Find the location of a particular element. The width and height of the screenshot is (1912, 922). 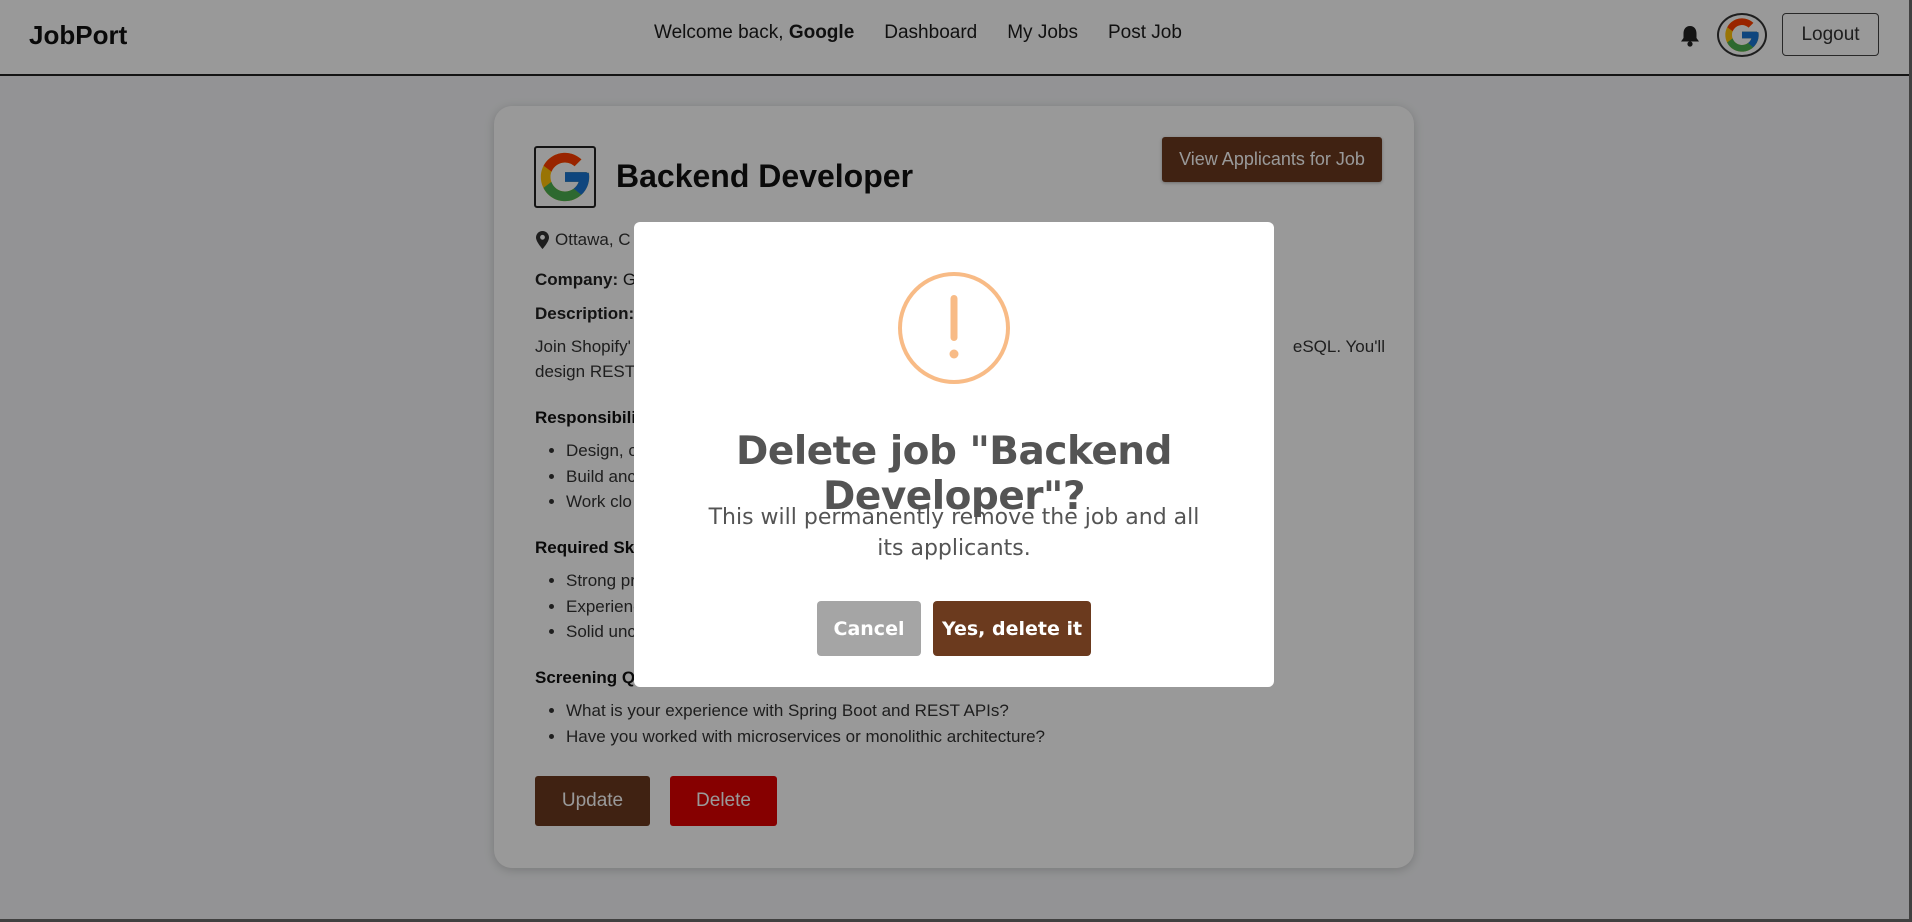

confirm-delete-button: Yes, delete it is located at coordinates (1012, 628).